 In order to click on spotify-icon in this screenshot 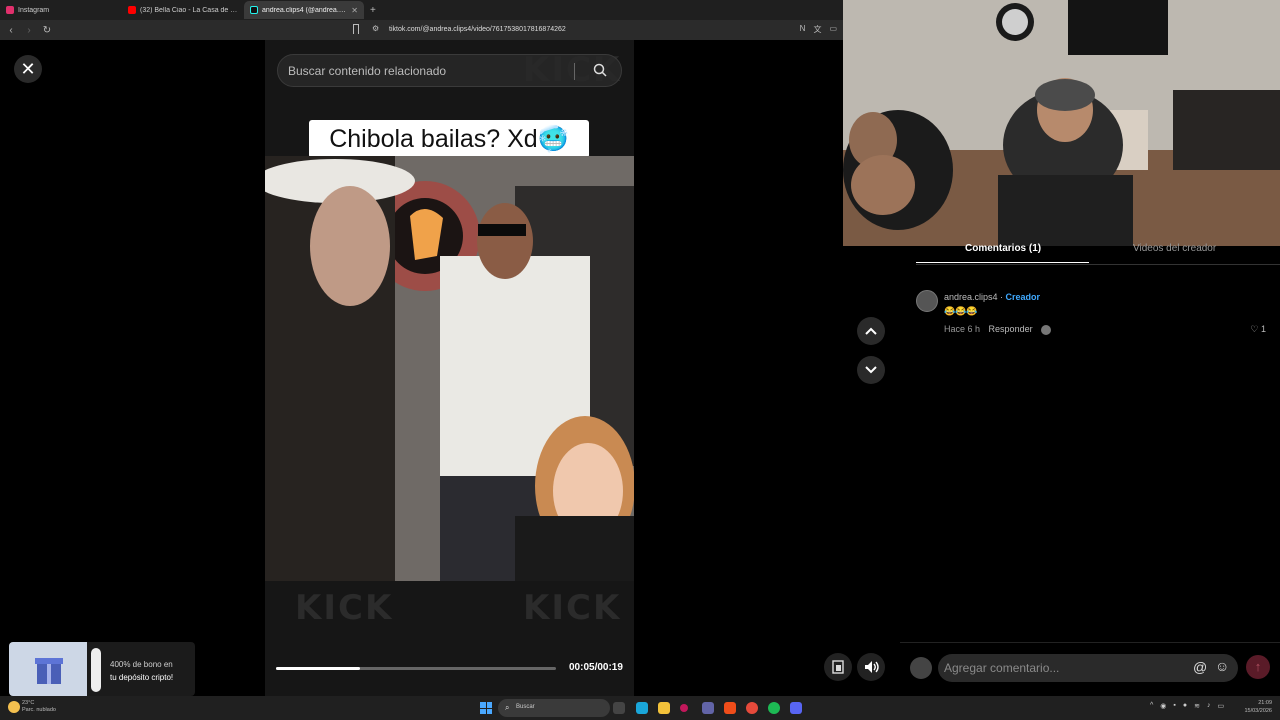, I will do `click(774, 708)`.